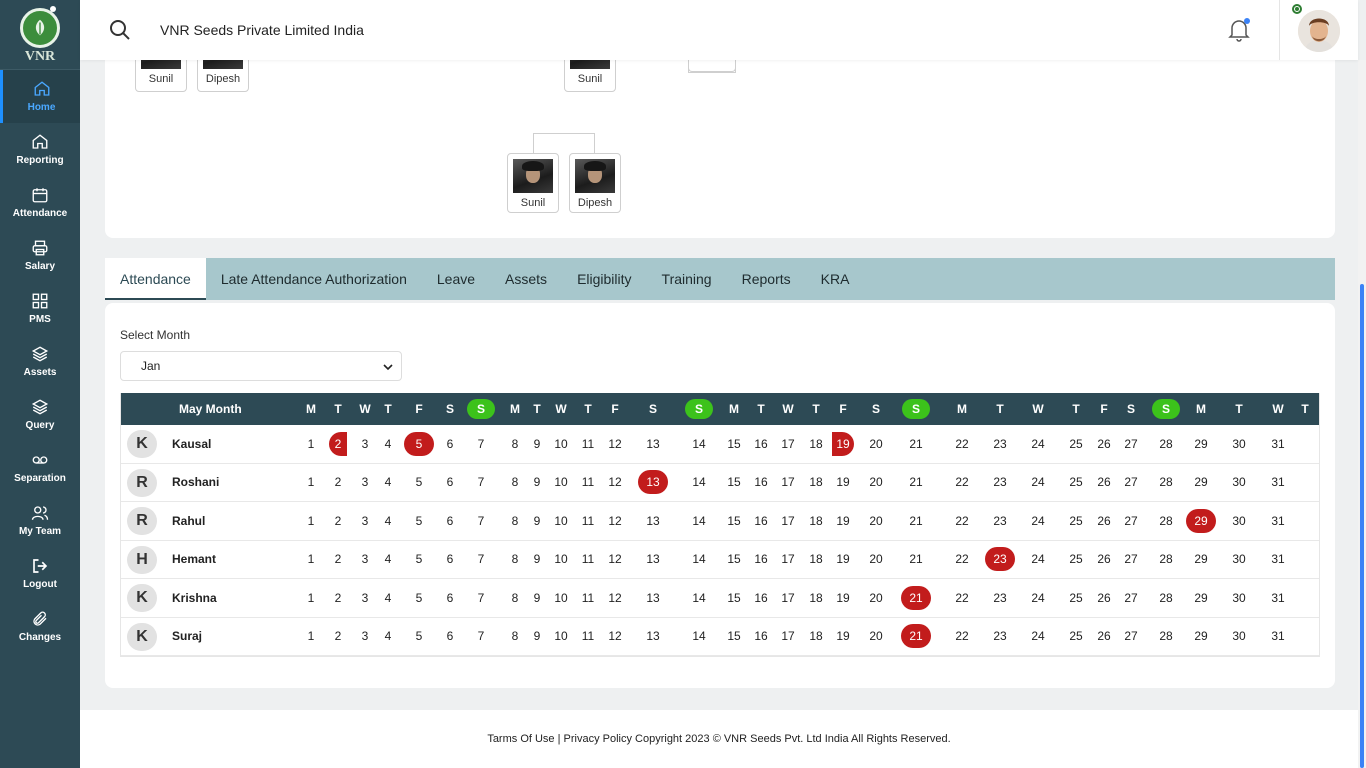  Describe the element at coordinates (40, 308) in the screenshot. I see `sidebar-item-pms: PMS` at that location.